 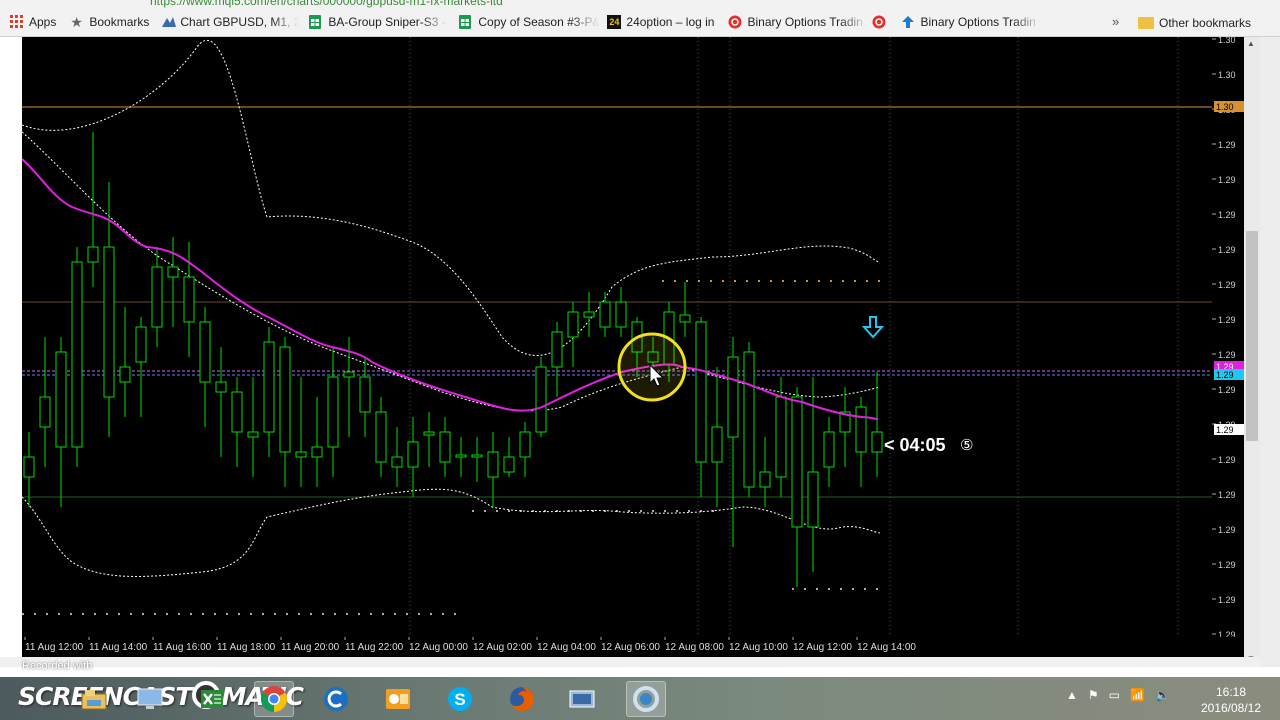 I want to click on taskbar-screencast-icon, so click(x=646, y=699).